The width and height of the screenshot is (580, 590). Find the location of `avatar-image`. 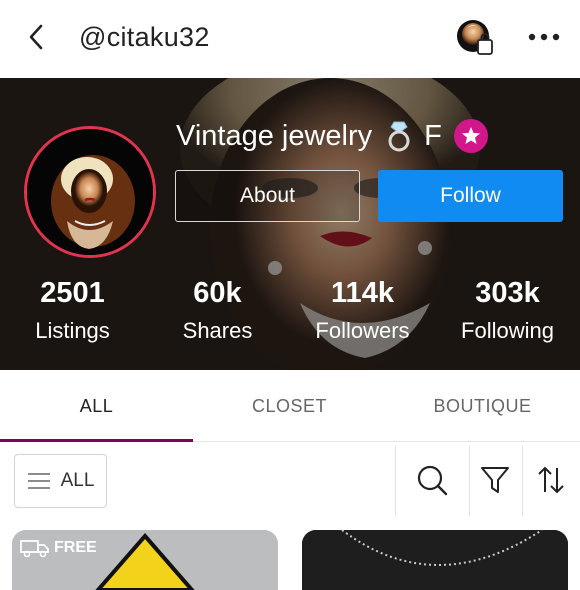

avatar-image is located at coordinates (90, 192).